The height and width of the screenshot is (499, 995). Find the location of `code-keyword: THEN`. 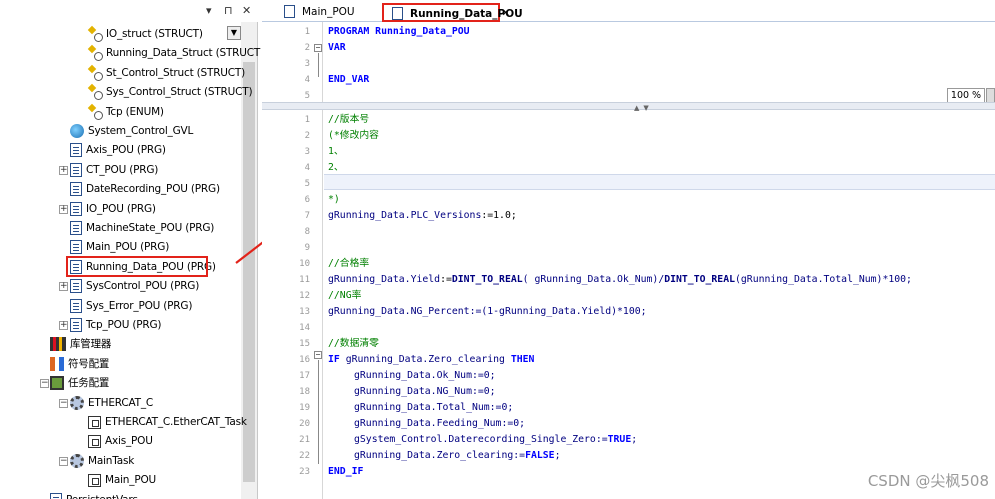

code-keyword: THEN is located at coordinates (522, 359).